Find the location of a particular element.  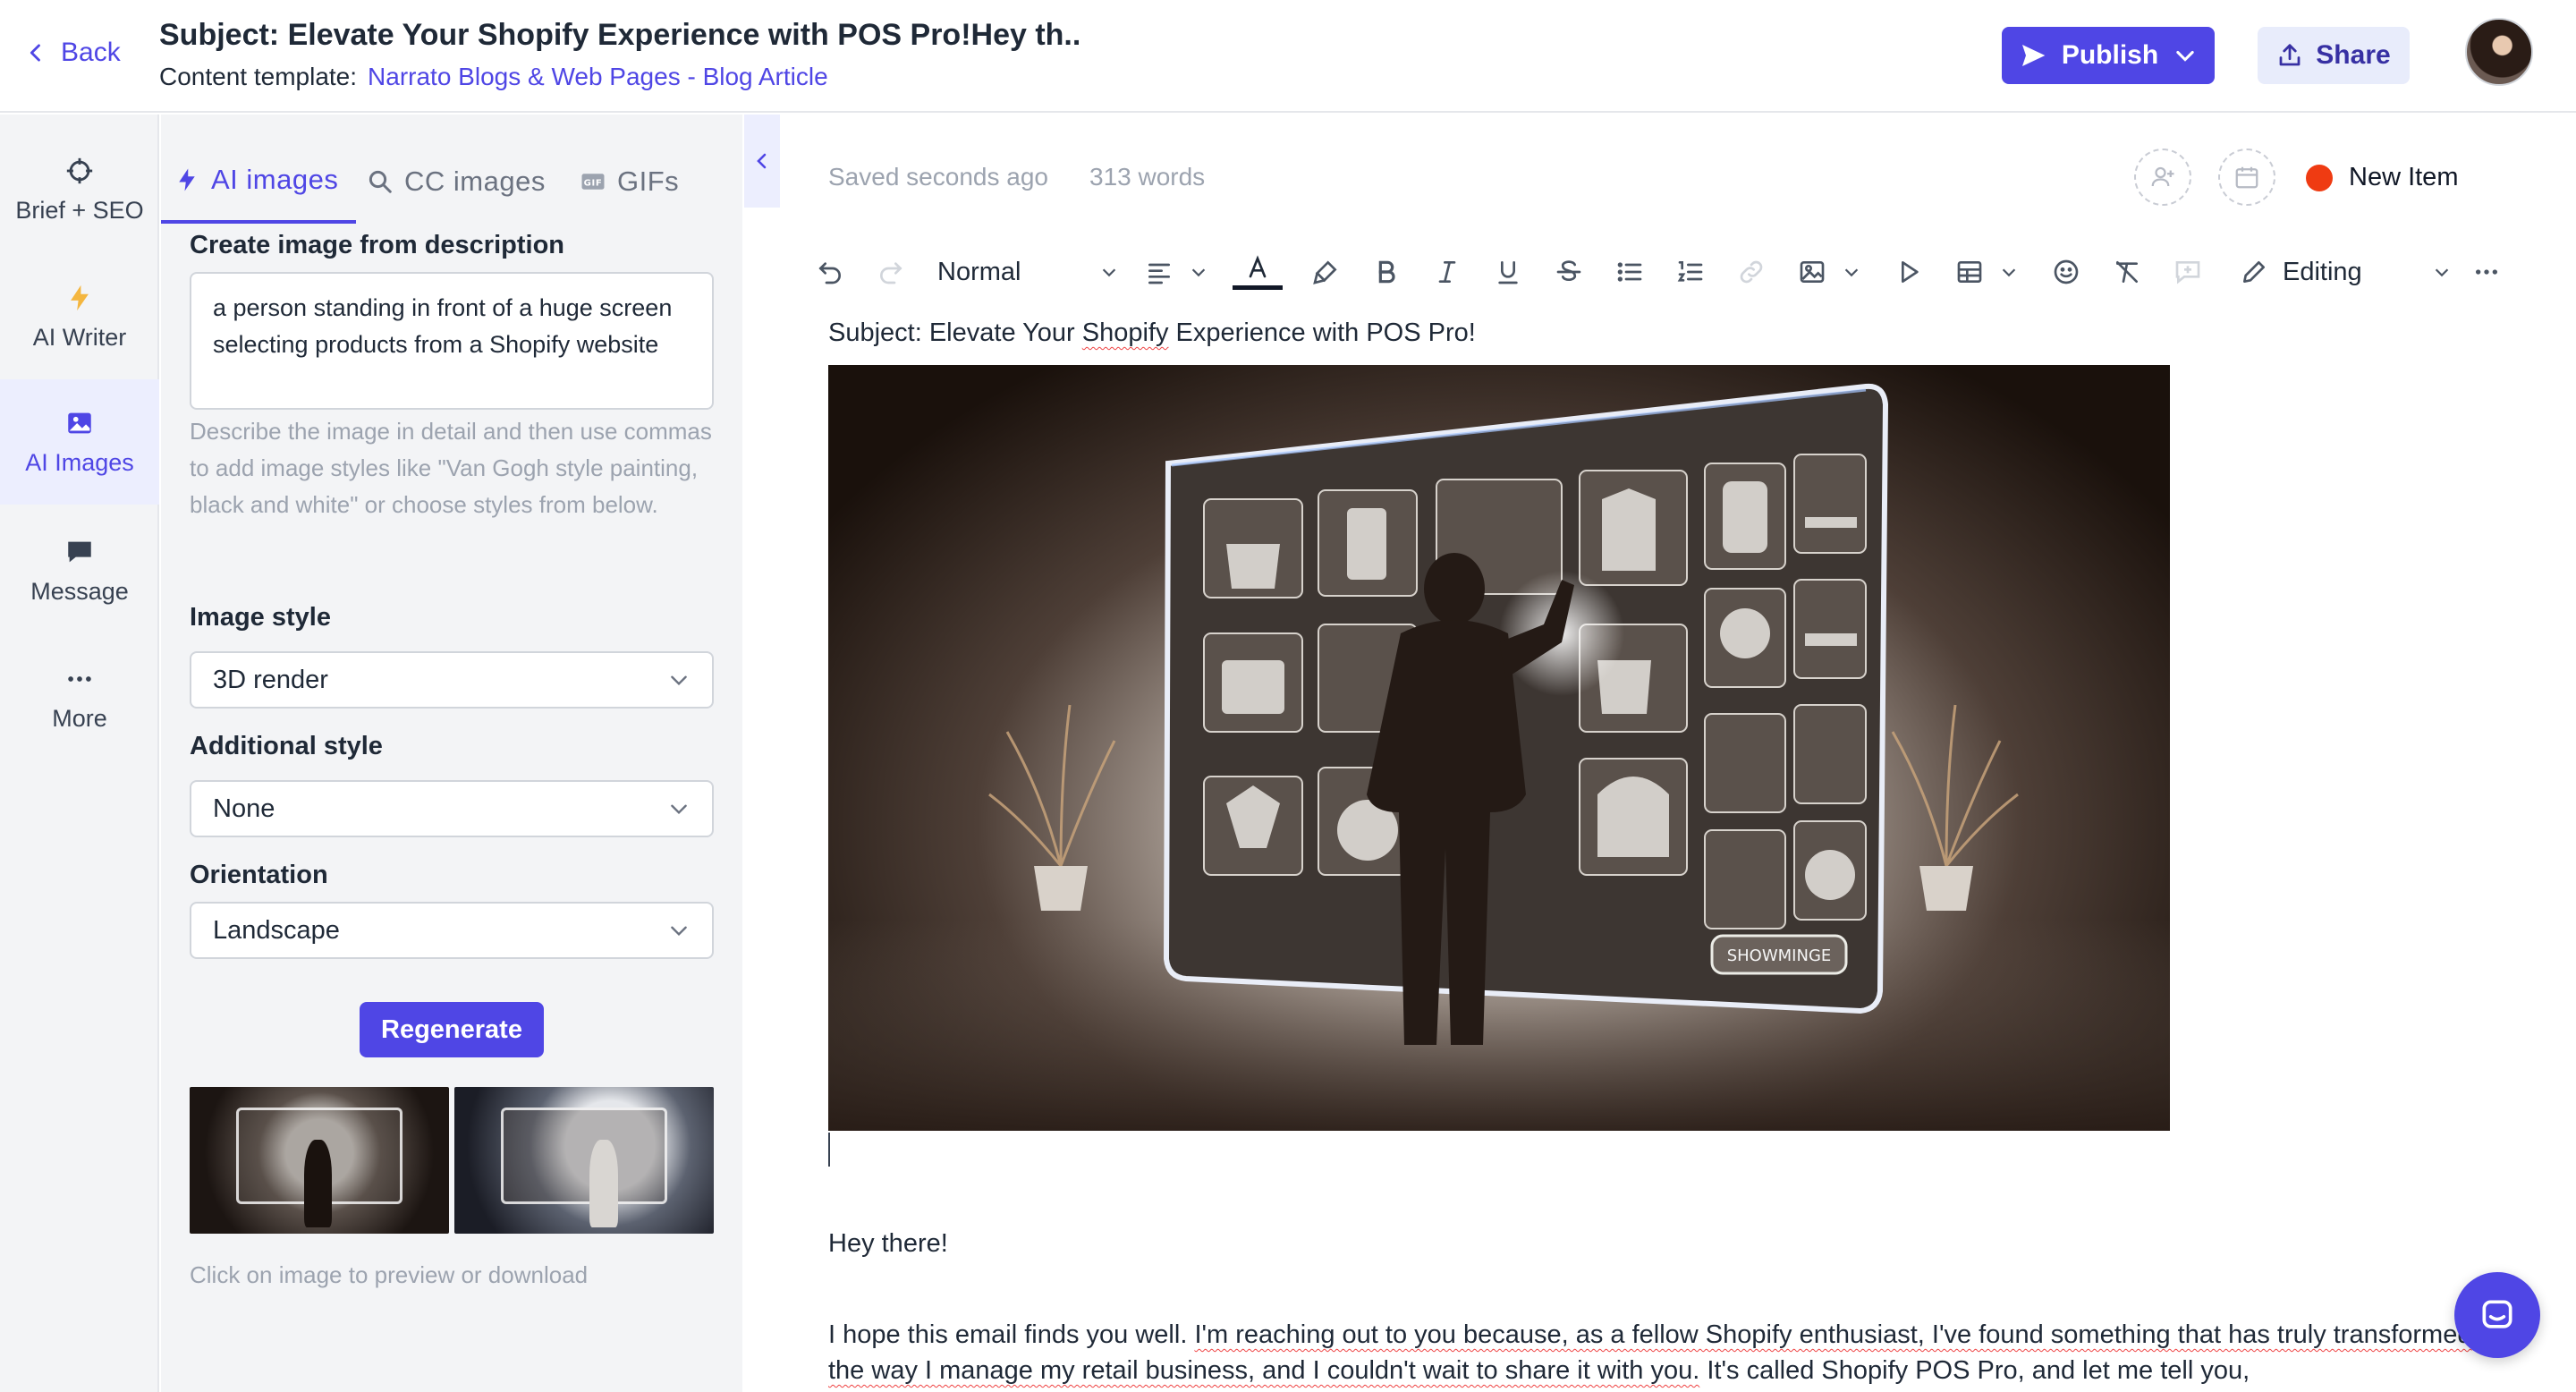

assign-user-button is located at coordinates (2162, 177).